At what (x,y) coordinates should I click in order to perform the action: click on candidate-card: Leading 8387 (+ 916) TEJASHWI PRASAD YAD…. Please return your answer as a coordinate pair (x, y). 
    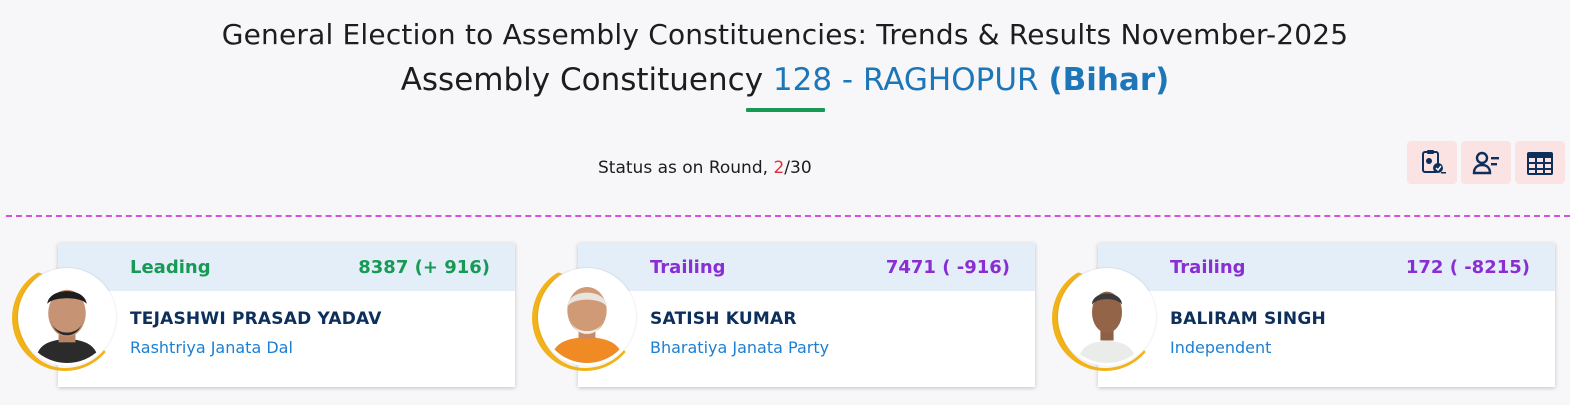
    Looking at the image, I should click on (286, 315).